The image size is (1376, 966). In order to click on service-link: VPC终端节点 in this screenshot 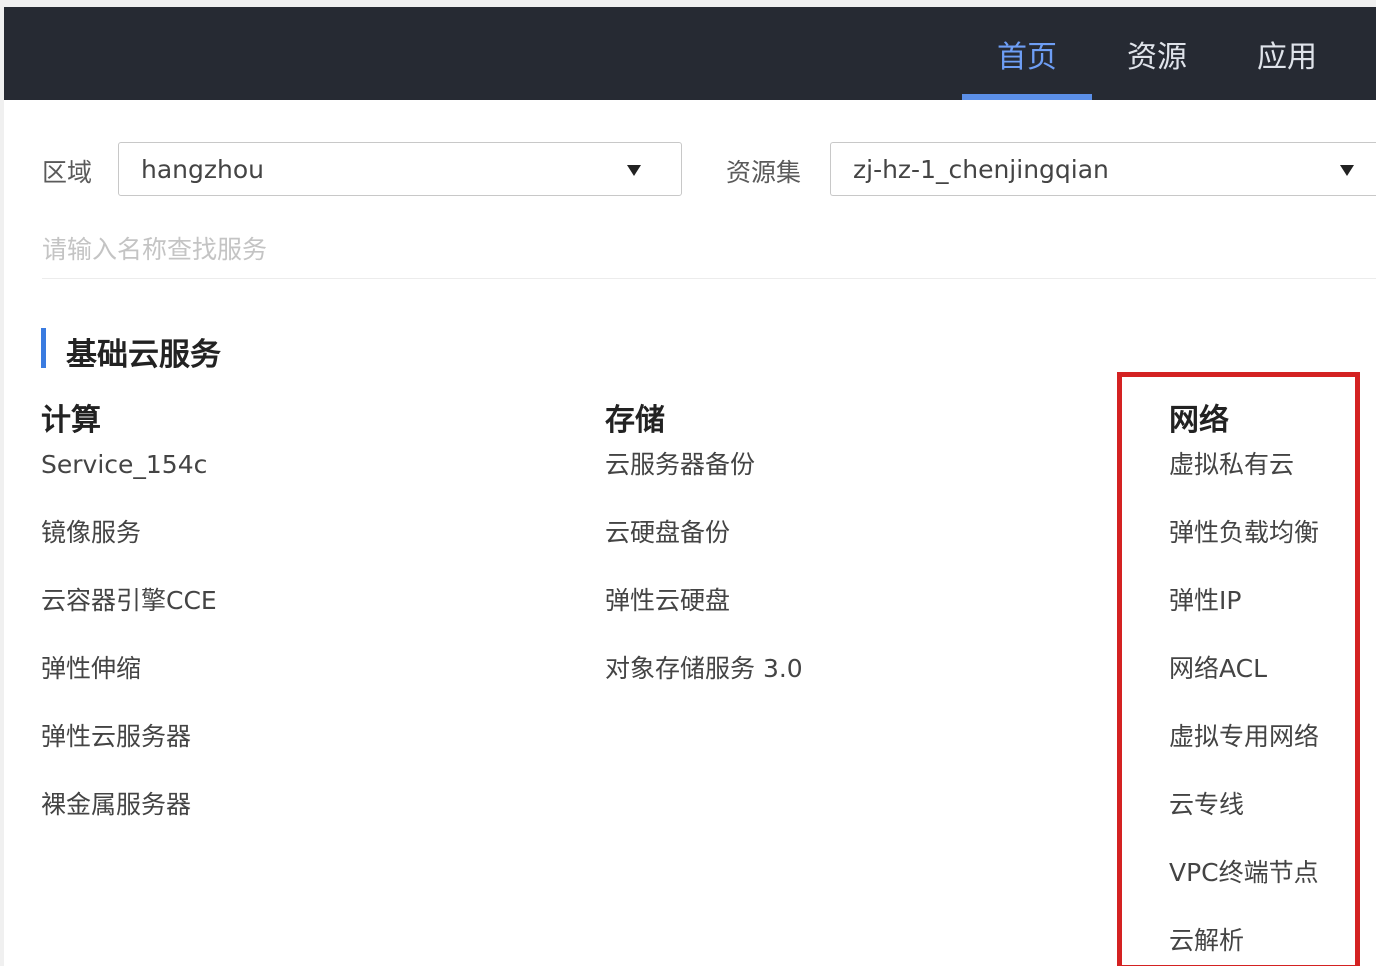, I will do `click(1244, 894)`.